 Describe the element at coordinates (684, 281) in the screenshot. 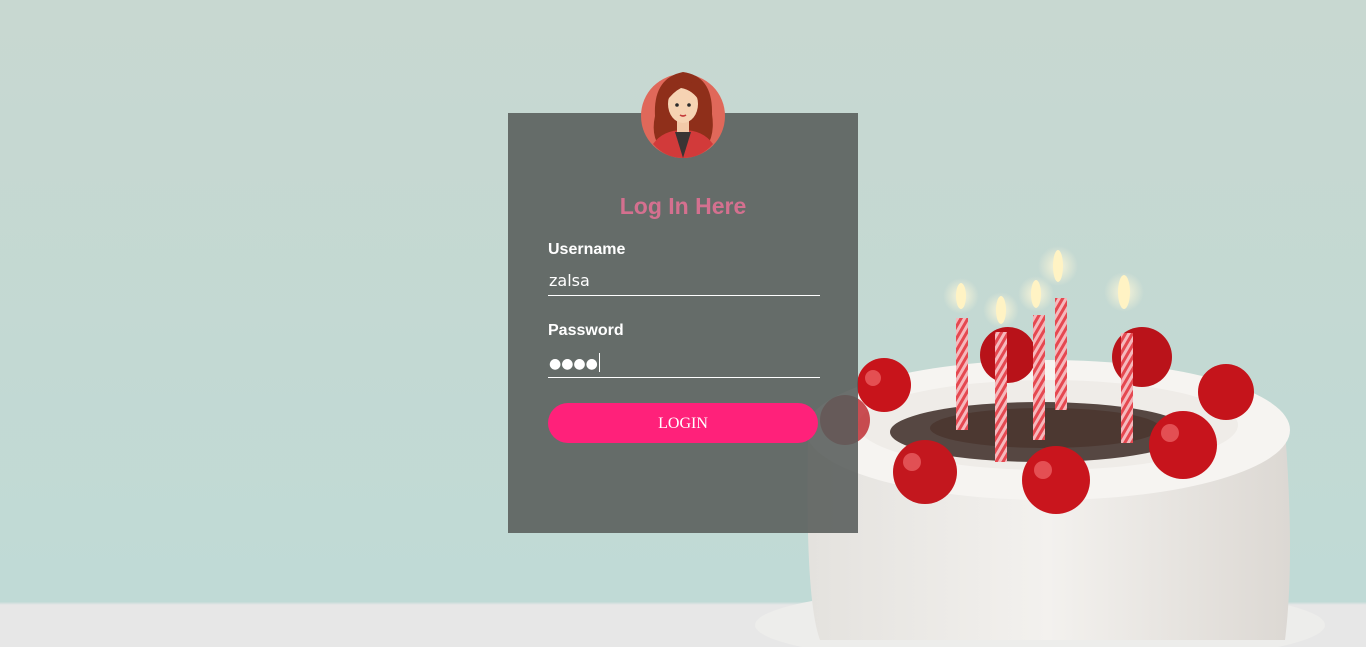

I see `username-input: zalsa` at that location.